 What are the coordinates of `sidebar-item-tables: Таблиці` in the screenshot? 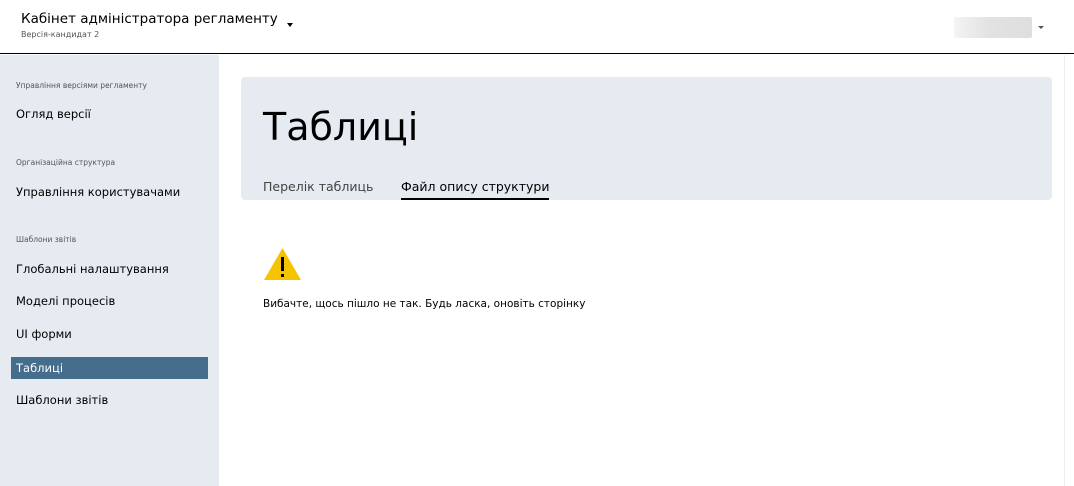 It's located at (109, 368).